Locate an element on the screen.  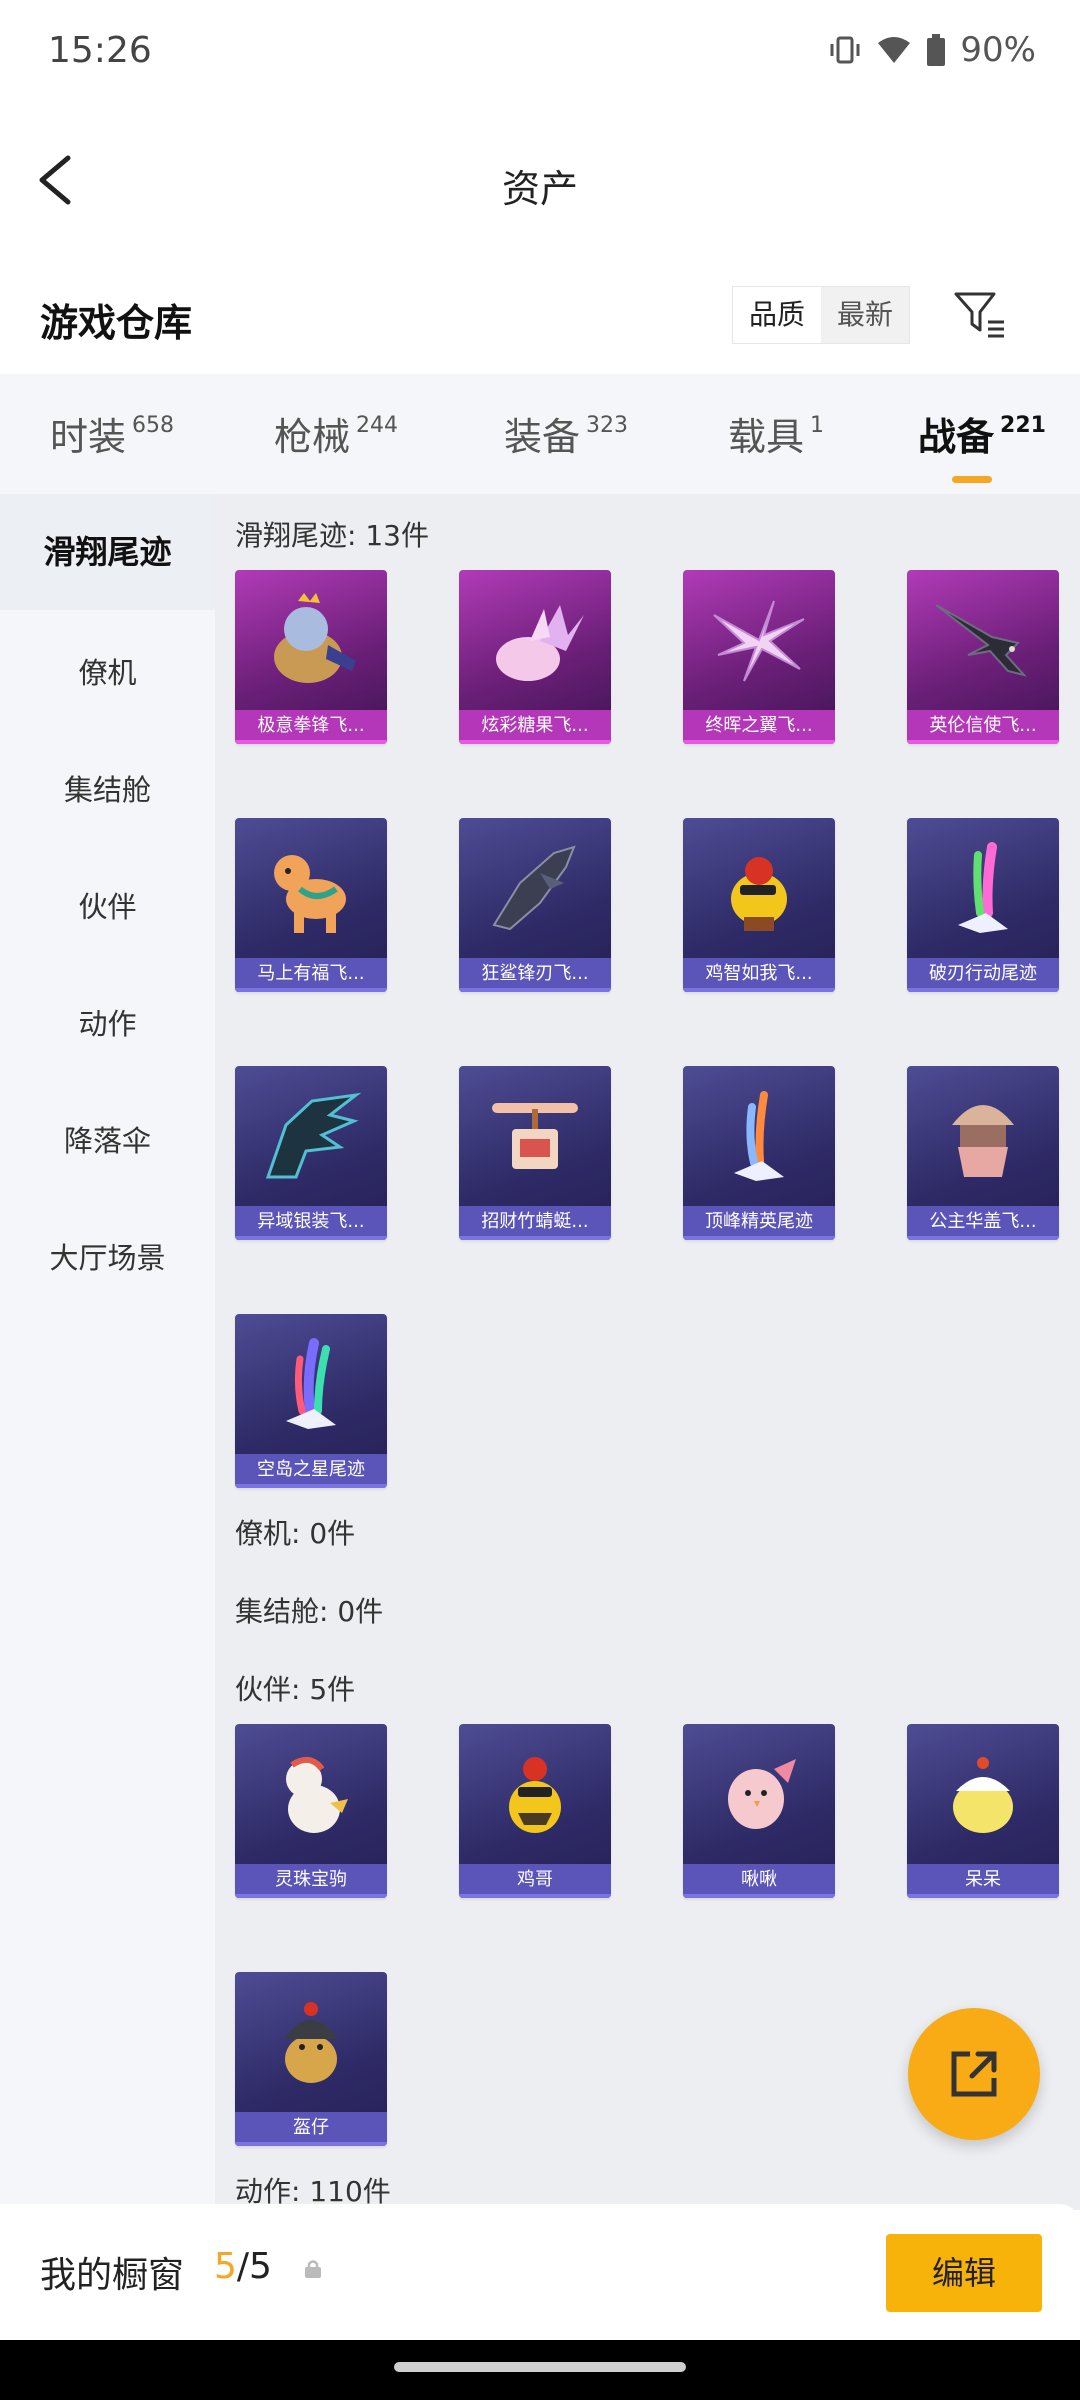
tab-equipment: 装备 323 is located at coordinates (566, 433).